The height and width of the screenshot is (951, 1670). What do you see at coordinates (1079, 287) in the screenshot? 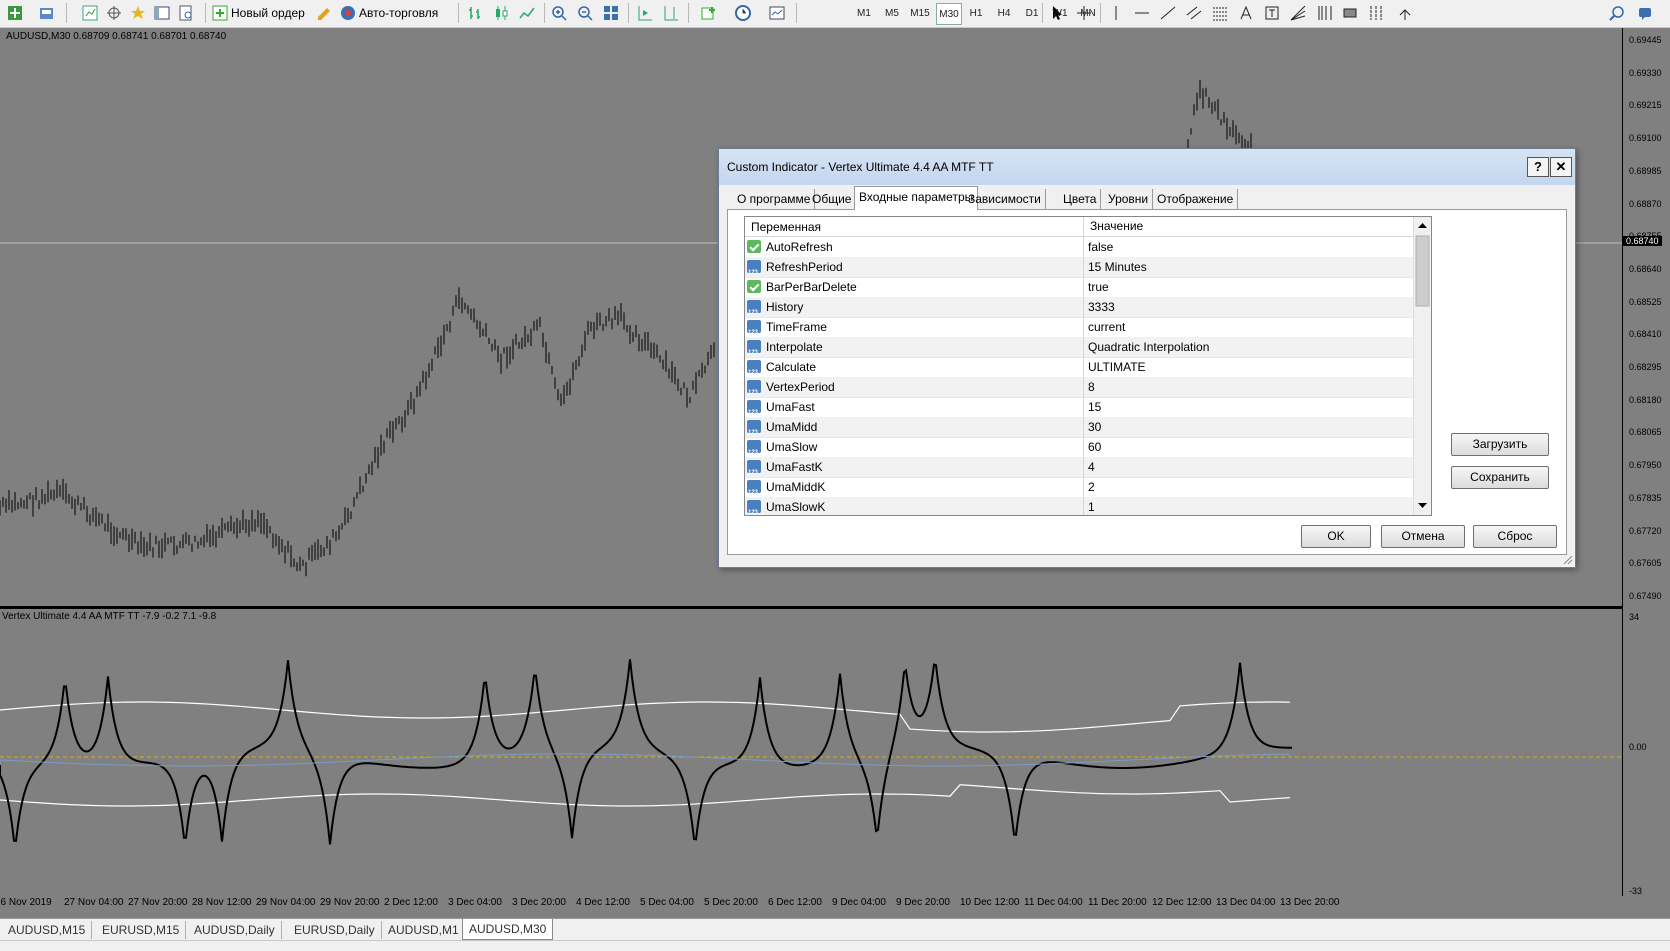
I see `param-row: BarPerBarDelete true` at bounding box center [1079, 287].